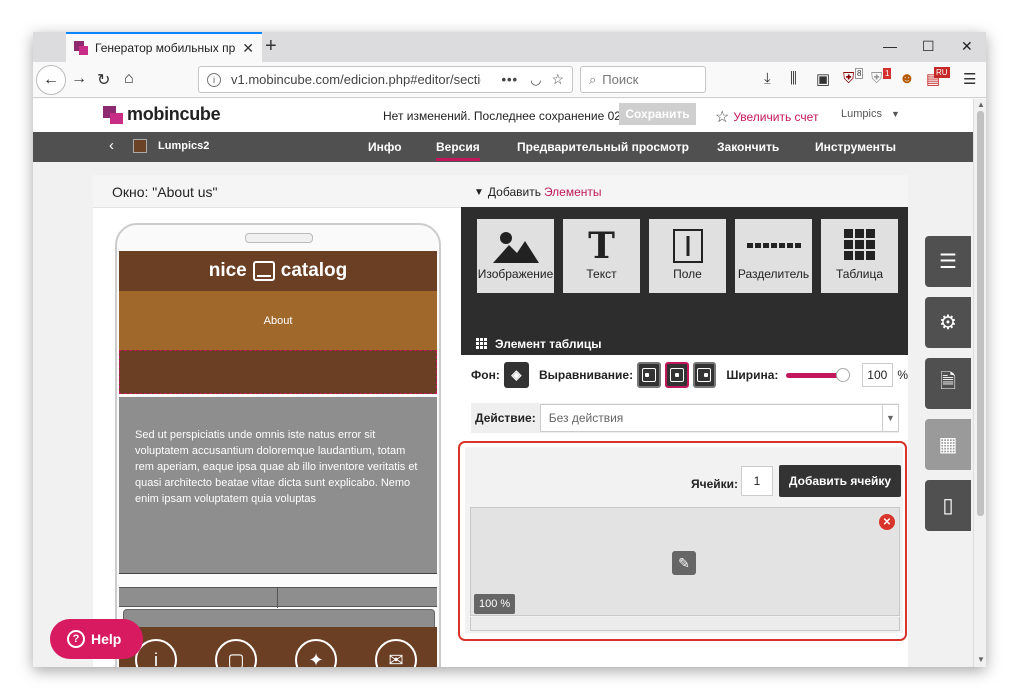  I want to click on tile-table: Таблица, so click(859, 256).